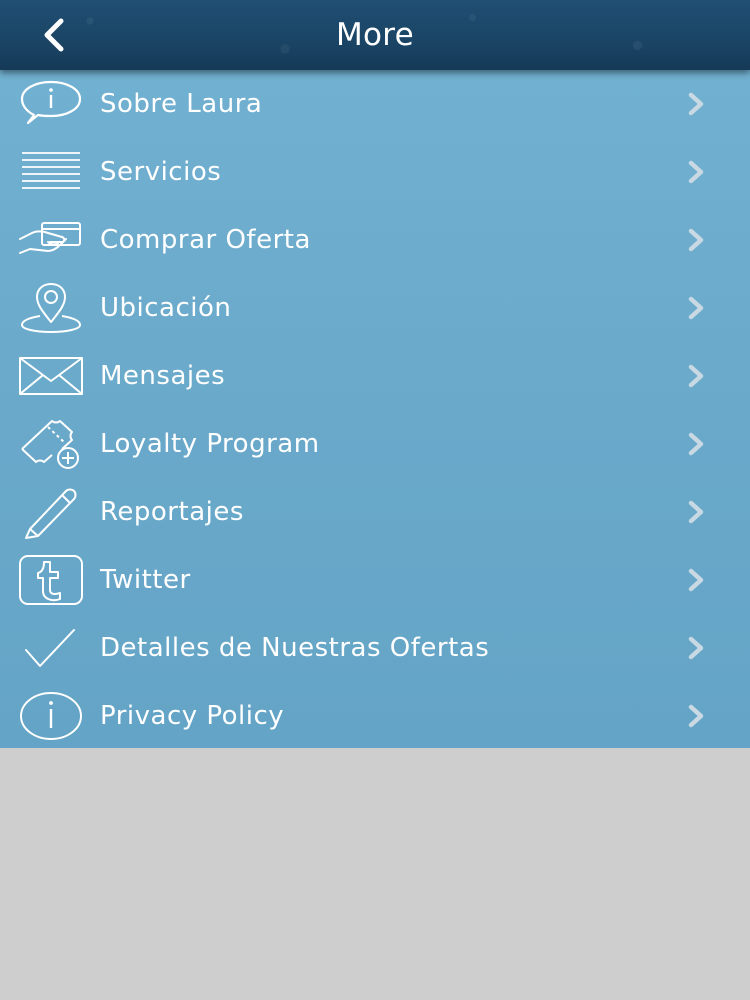 The image size is (750, 1000). Describe the element at coordinates (51, 648) in the screenshot. I see `checkmark-icon` at that location.